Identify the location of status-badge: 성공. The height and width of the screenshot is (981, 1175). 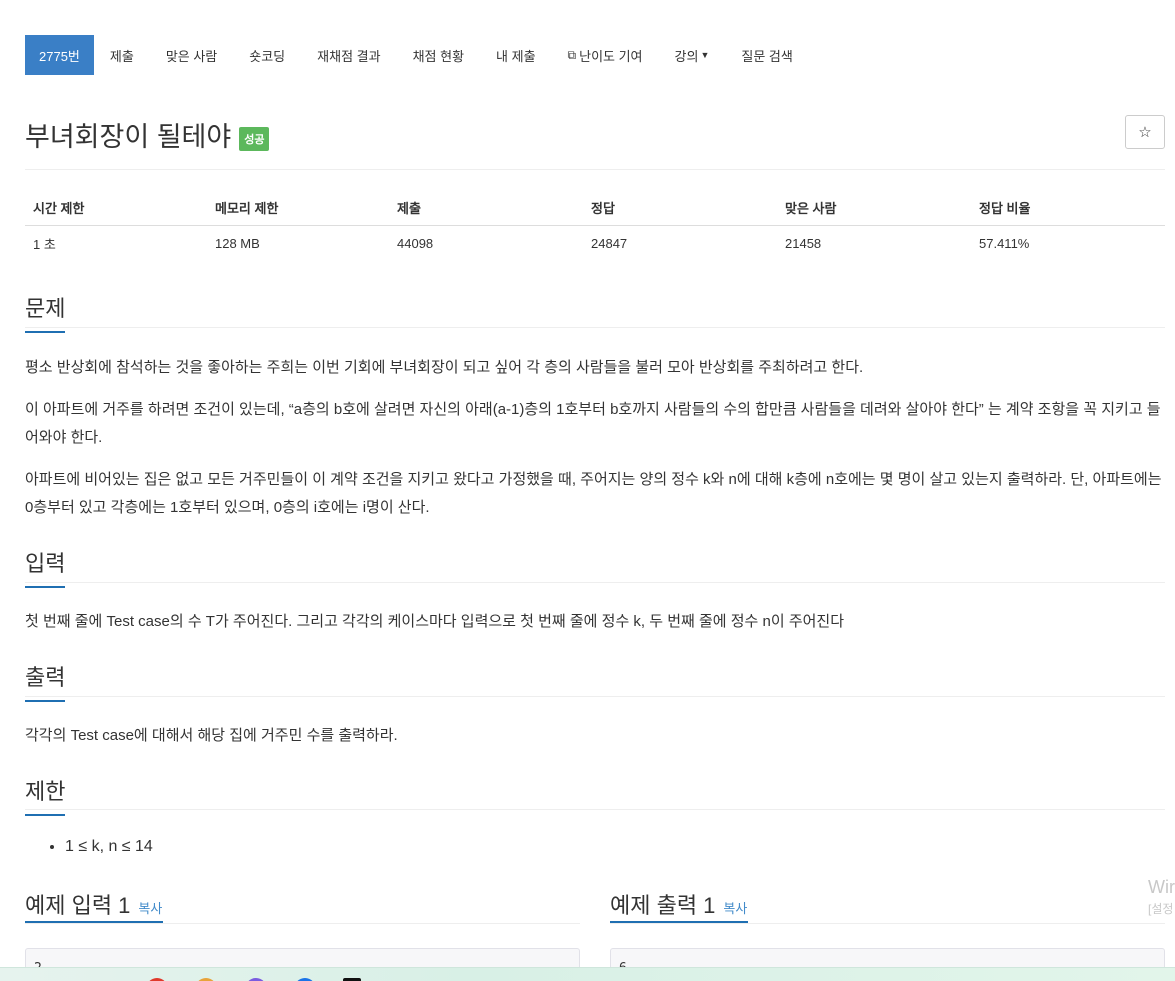
(254, 138).